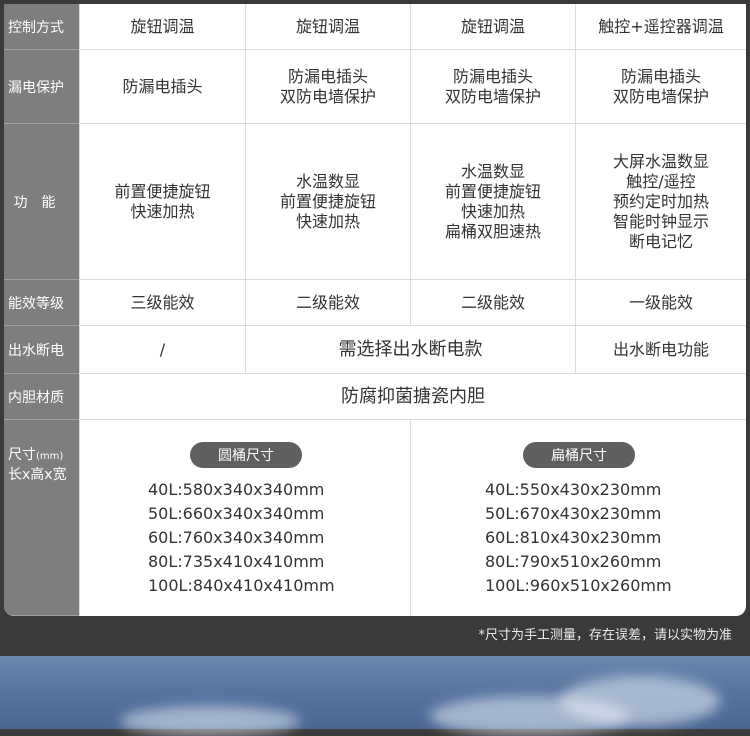 The image size is (750, 736). What do you see at coordinates (236, 513) in the screenshot?
I see `list-item: 50L:660x340x340mm` at bounding box center [236, 513].